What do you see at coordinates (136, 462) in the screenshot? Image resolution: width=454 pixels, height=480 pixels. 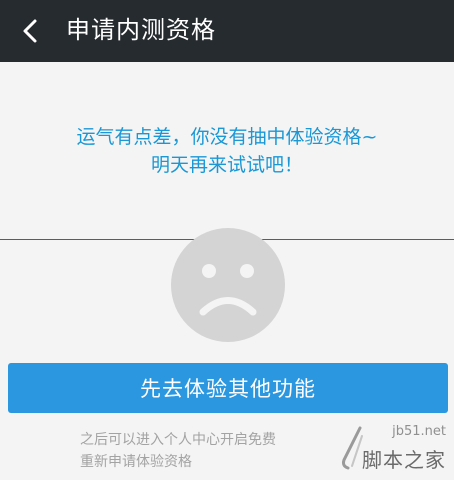 I see `hint-text-line2: 重新申请体验资格` at bounding box center [136, 462].